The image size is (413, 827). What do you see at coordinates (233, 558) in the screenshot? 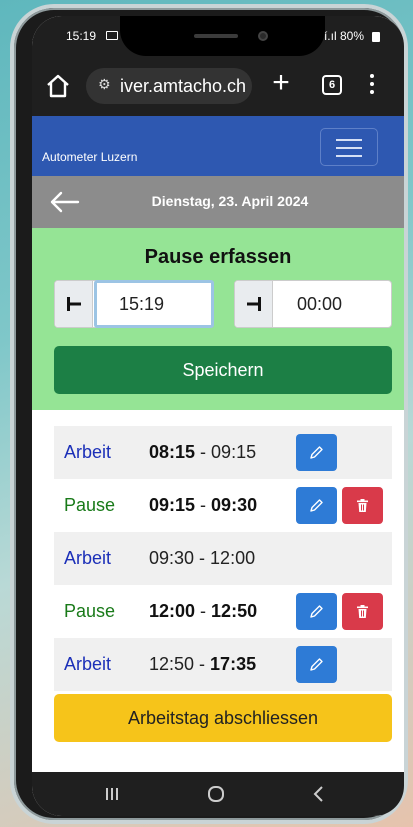
I see `entry-end-time: 12:00` at bounding box center [233, 558].